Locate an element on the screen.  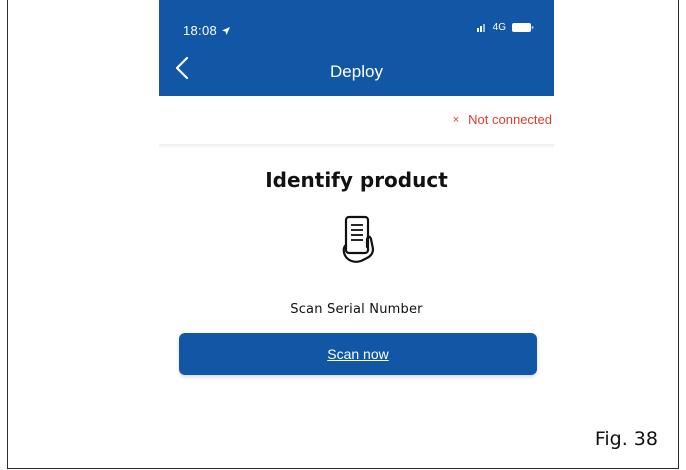
nav-bar: Deploy is located at coordinates (356, 69).